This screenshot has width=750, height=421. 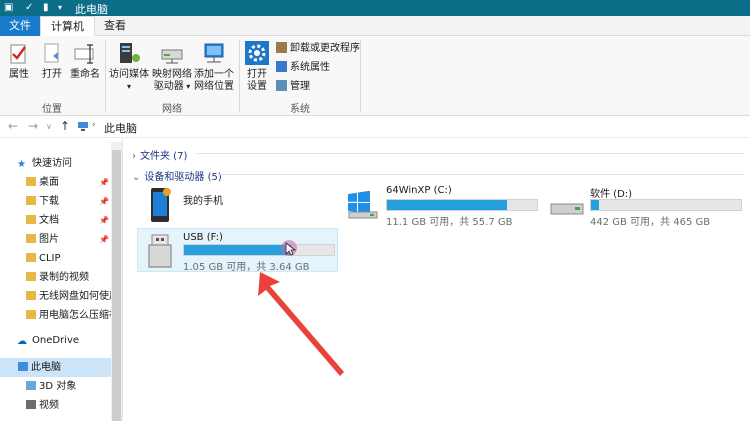 I want to click on uninstall-program-button: 卸载或更改程序, so click(x=318, y=49).